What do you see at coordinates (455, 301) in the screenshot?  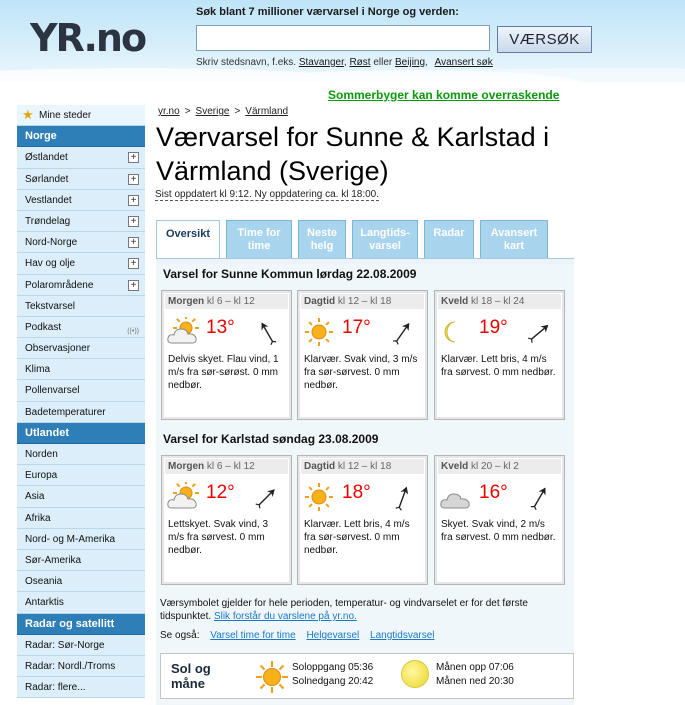 I see `period-name: Kveld` at bounding box center [455, 301].